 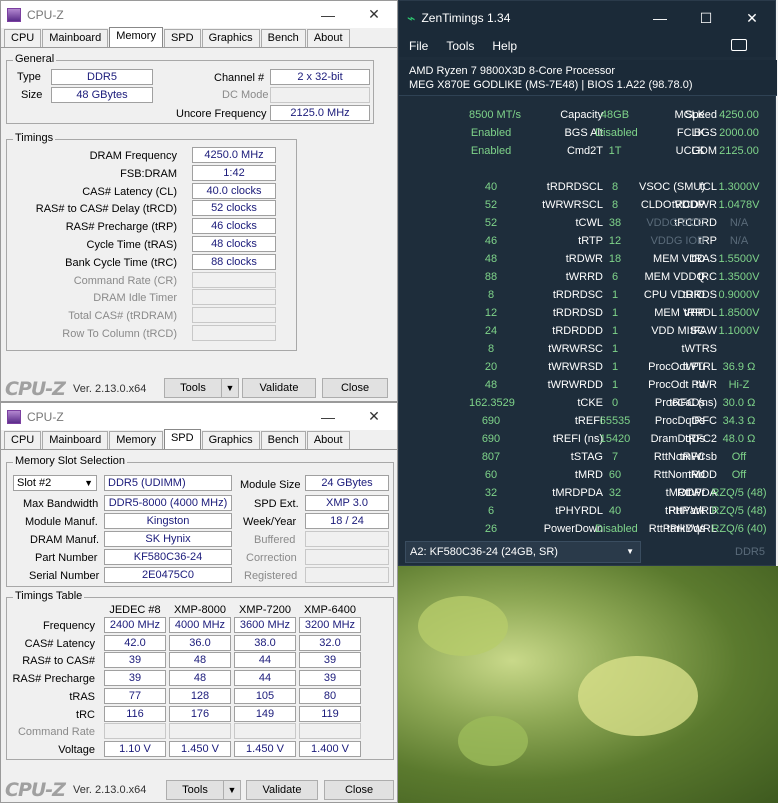 What do you see at coordinates (347, 483) in the screenshot?
I see `module-size-value: 24 GBytes` at bounding box center [347, 483].